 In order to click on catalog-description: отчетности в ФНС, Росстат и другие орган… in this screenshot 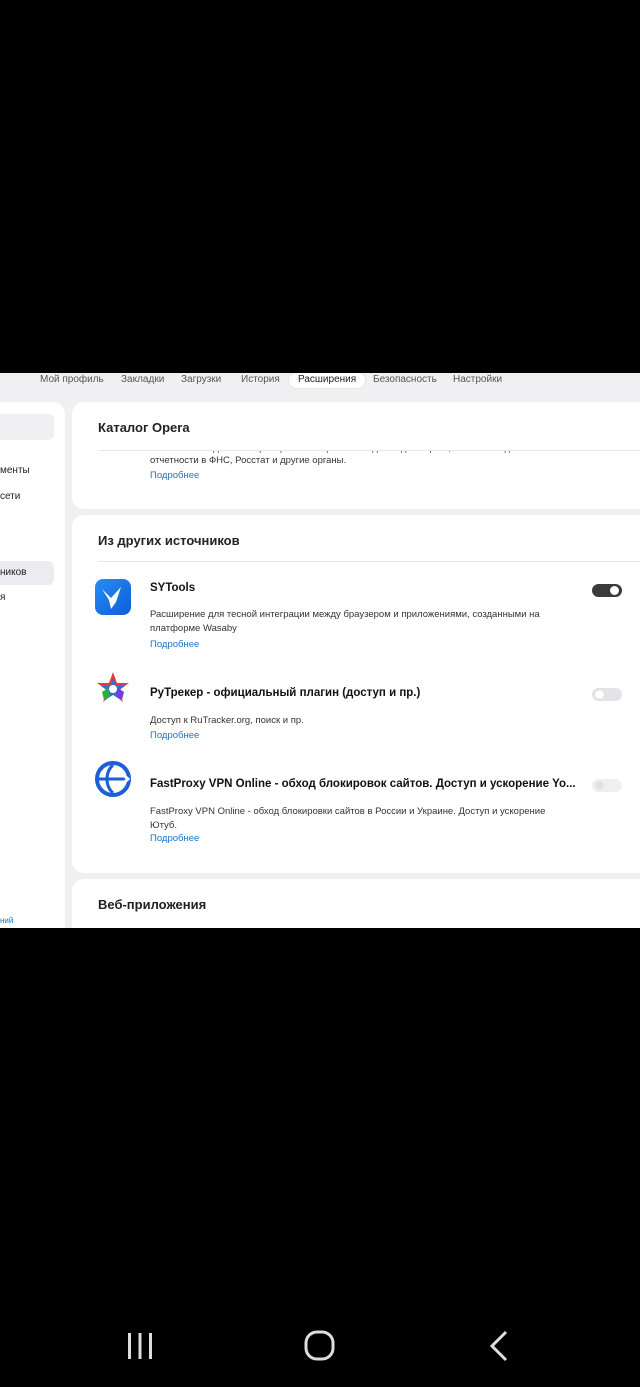, I will do `click(248, 460)`.